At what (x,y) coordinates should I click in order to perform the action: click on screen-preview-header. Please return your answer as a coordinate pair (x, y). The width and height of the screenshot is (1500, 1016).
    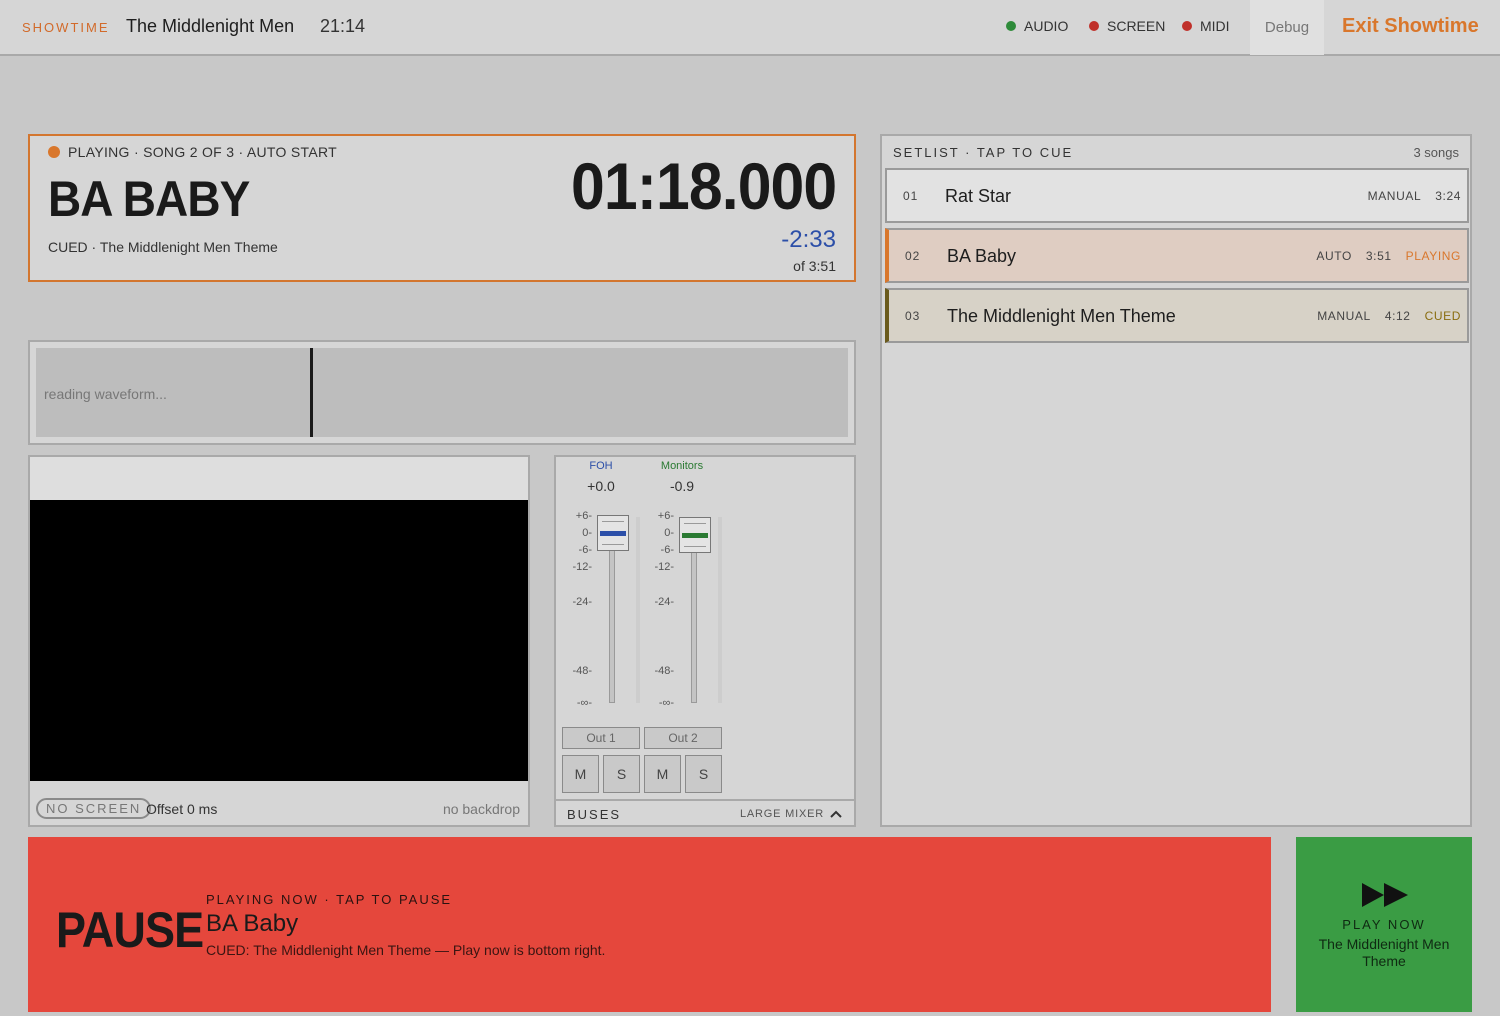
    Looking at the image, I should click on (279, 478).